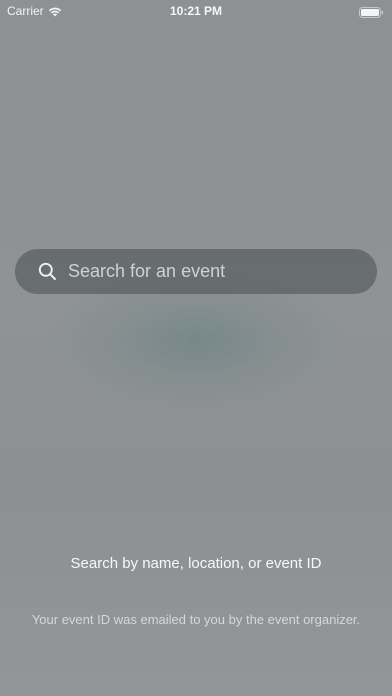 The image size is (392, 696). I want to click on search-icon, so click(47, 271).